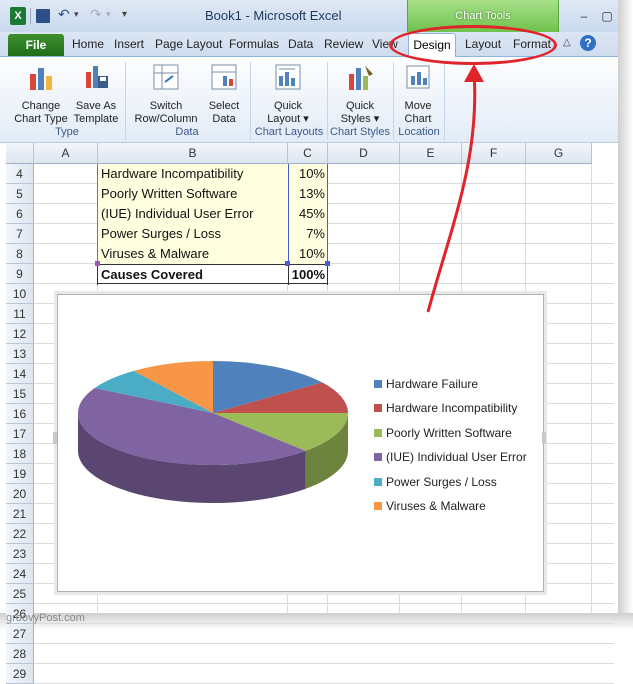 The height and width of the screenshot is (684, 633). What do you see at coordinates (20, 514) in the screenshot?
I see `row-header-21: 21` at bounding box center [20, 514].